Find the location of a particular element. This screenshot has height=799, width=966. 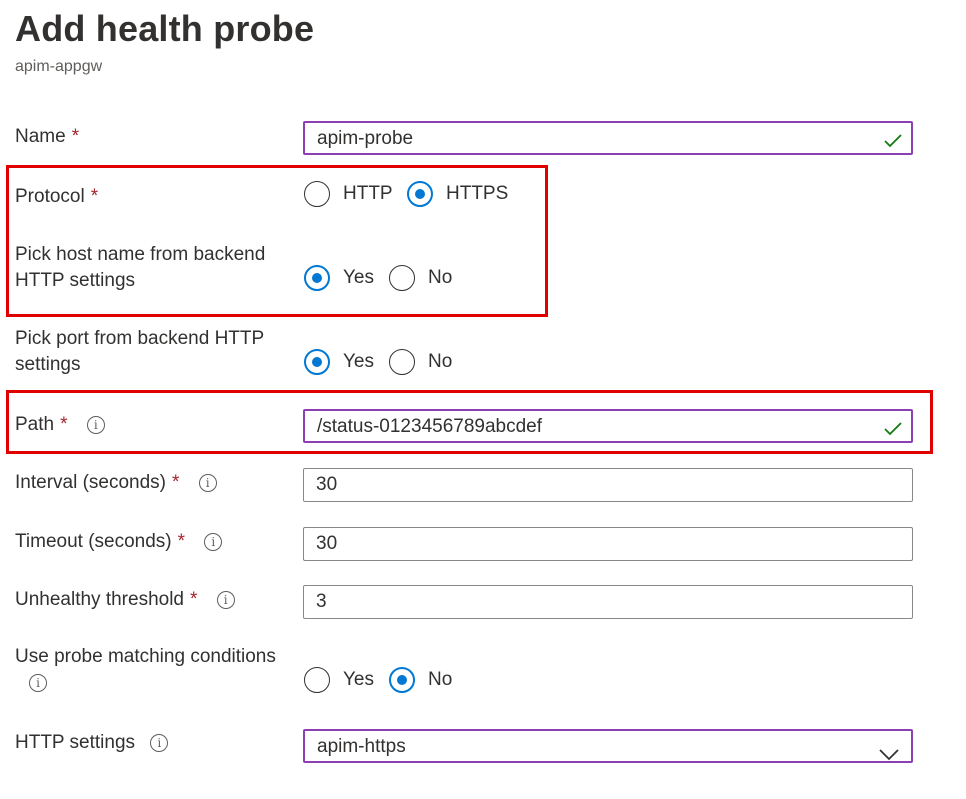

page-title: Add health probe is located at coordinates (165, 28).